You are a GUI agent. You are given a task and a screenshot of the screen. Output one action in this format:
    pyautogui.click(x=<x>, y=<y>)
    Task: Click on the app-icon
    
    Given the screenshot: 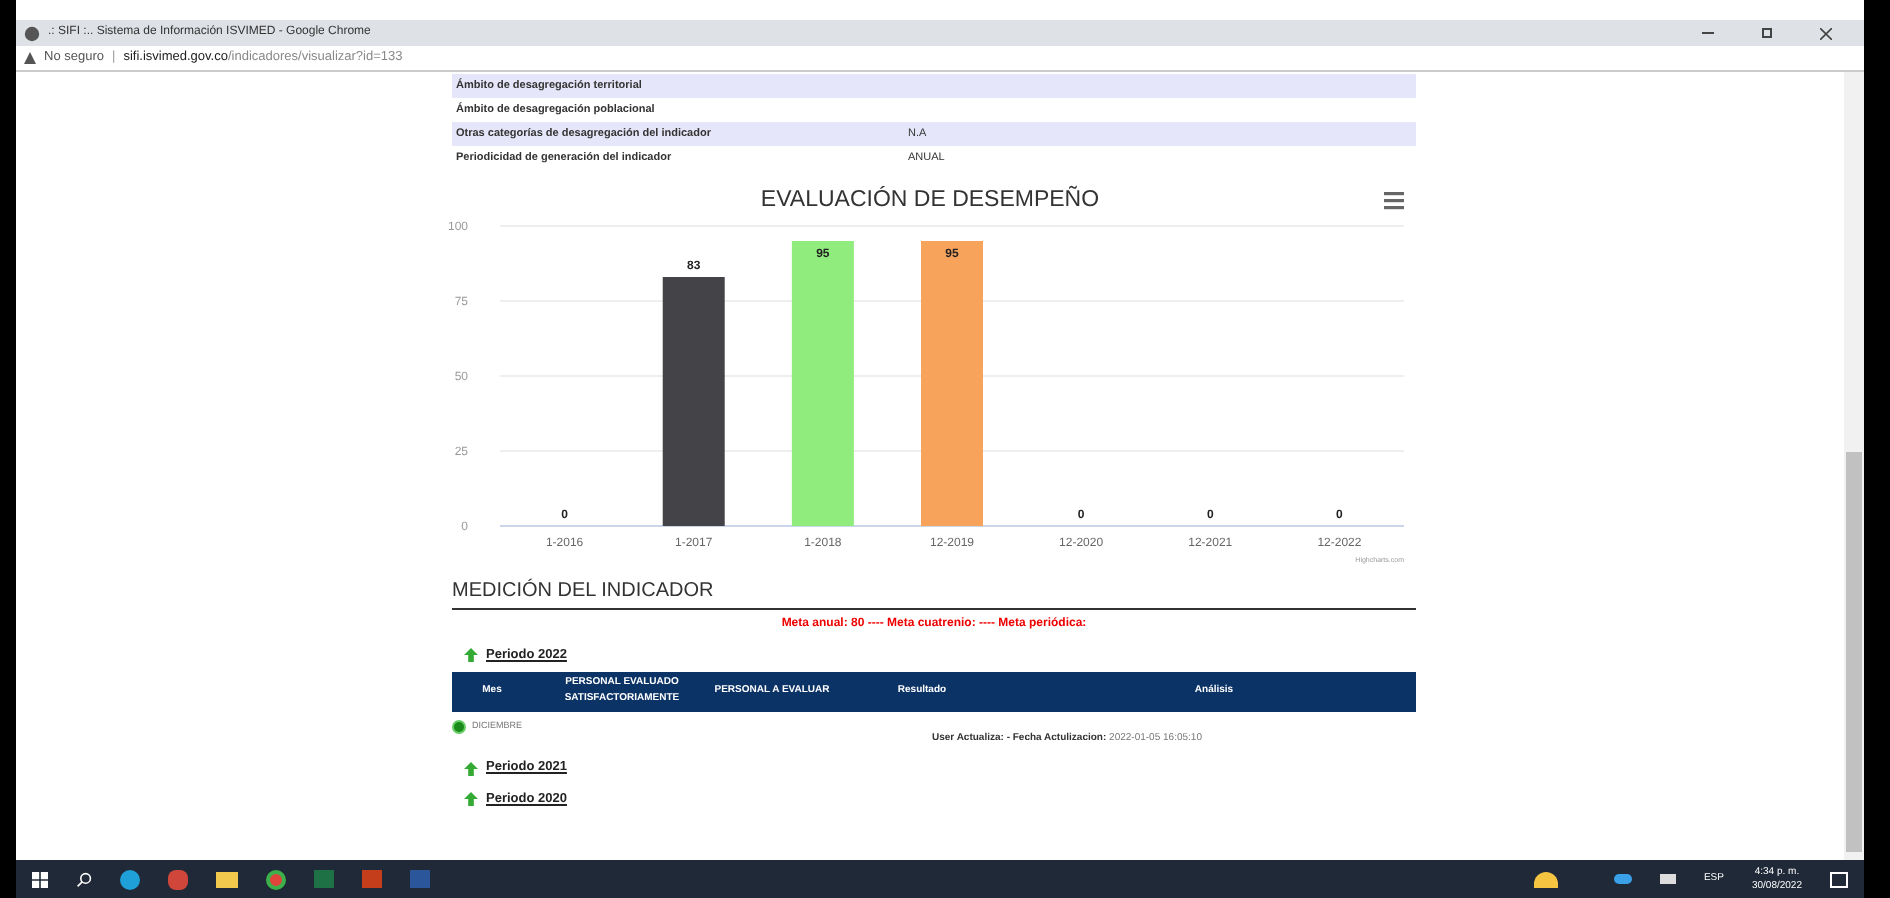 What is the action you would take?
    pyautogui.click(x=178, y=879)
    